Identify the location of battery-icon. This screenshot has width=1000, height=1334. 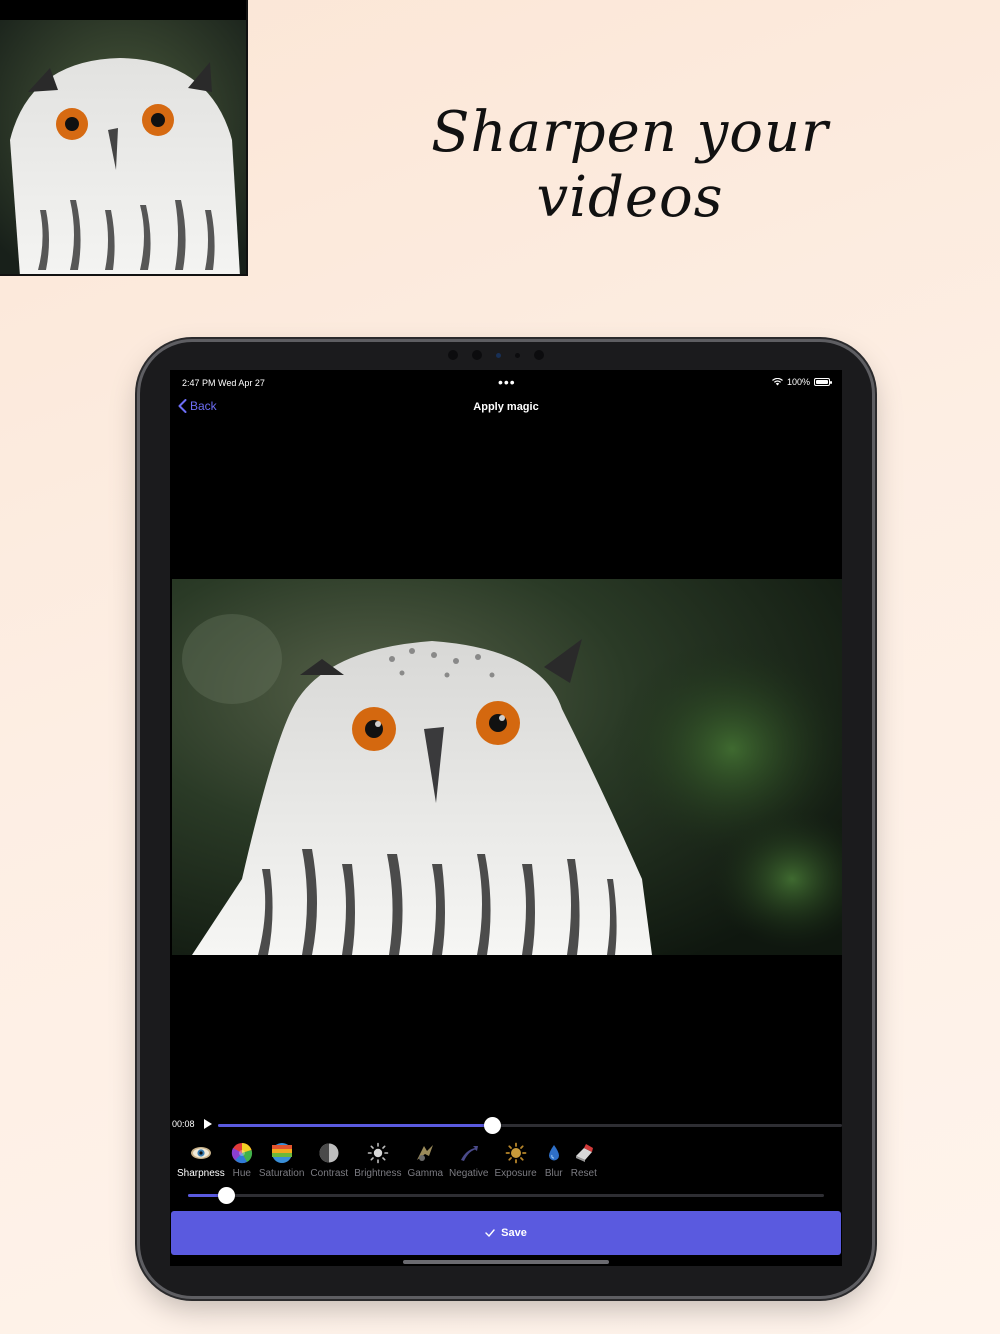
(823, 382).